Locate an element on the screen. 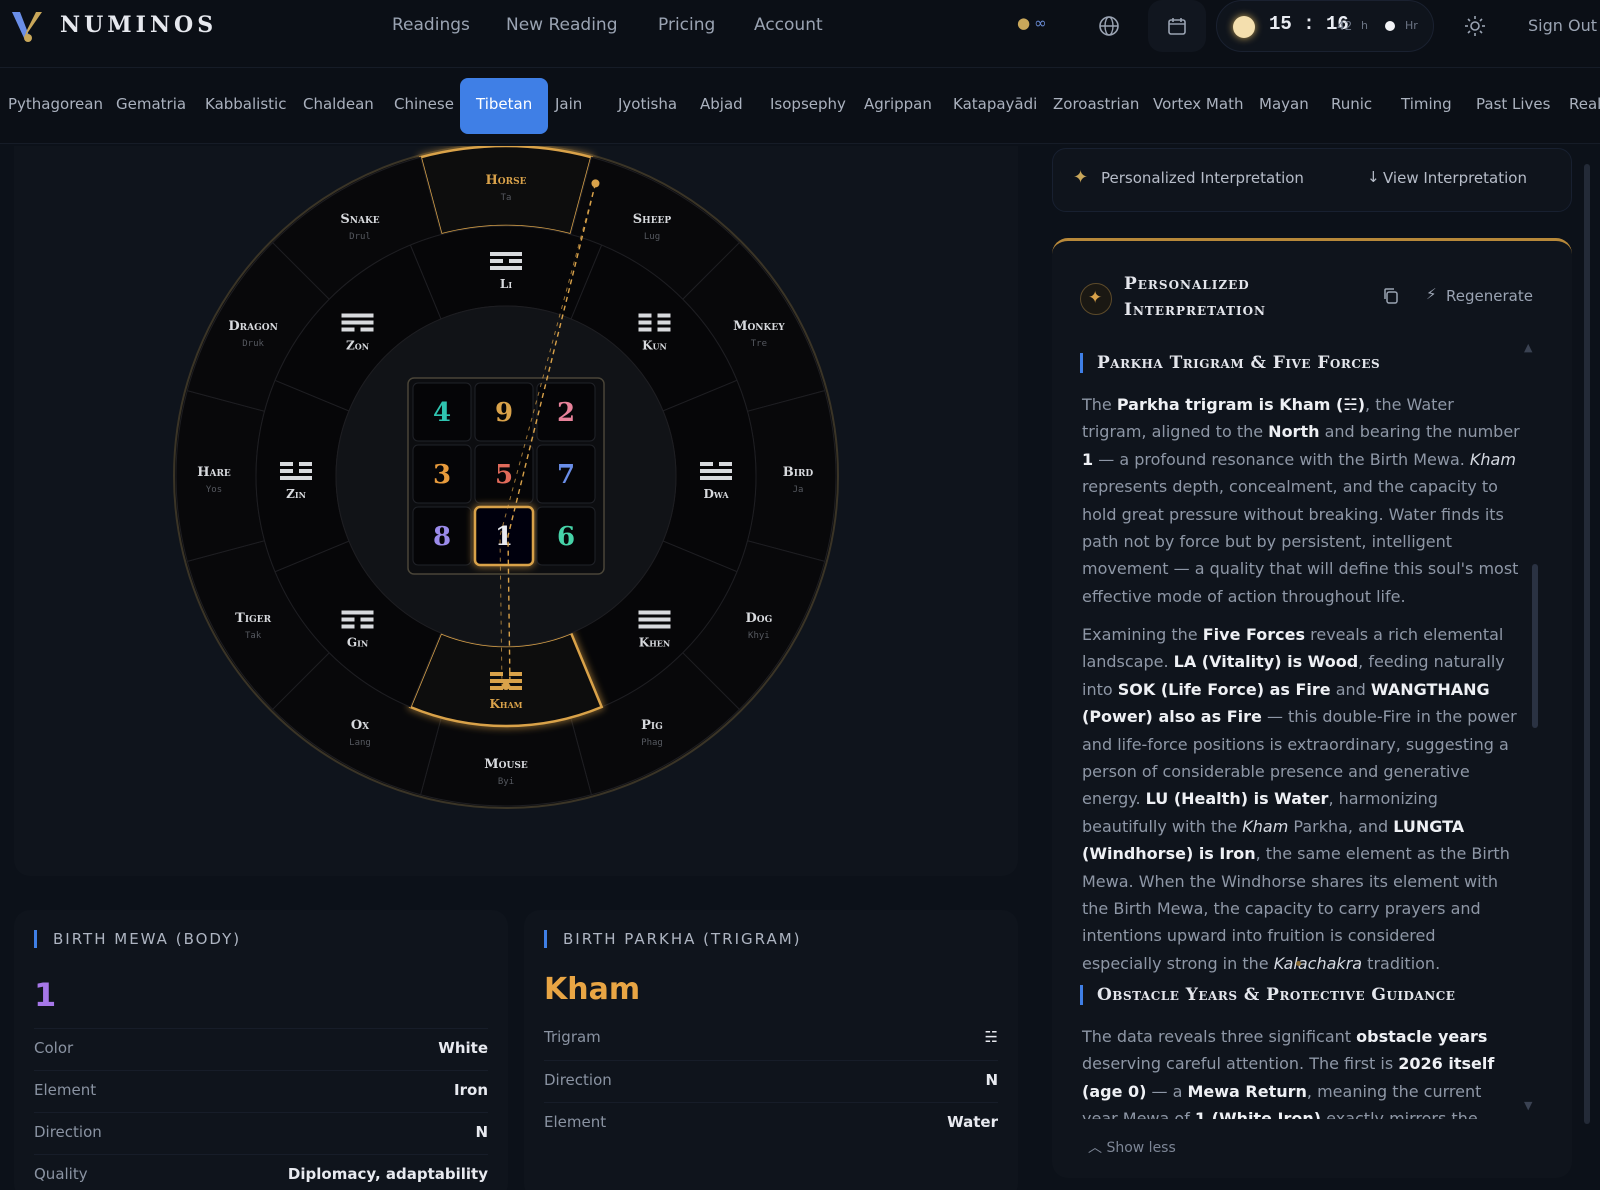 This screenshot has height=1190, width=1600. mewa-number: 9 is located at coordinates (504, 413).